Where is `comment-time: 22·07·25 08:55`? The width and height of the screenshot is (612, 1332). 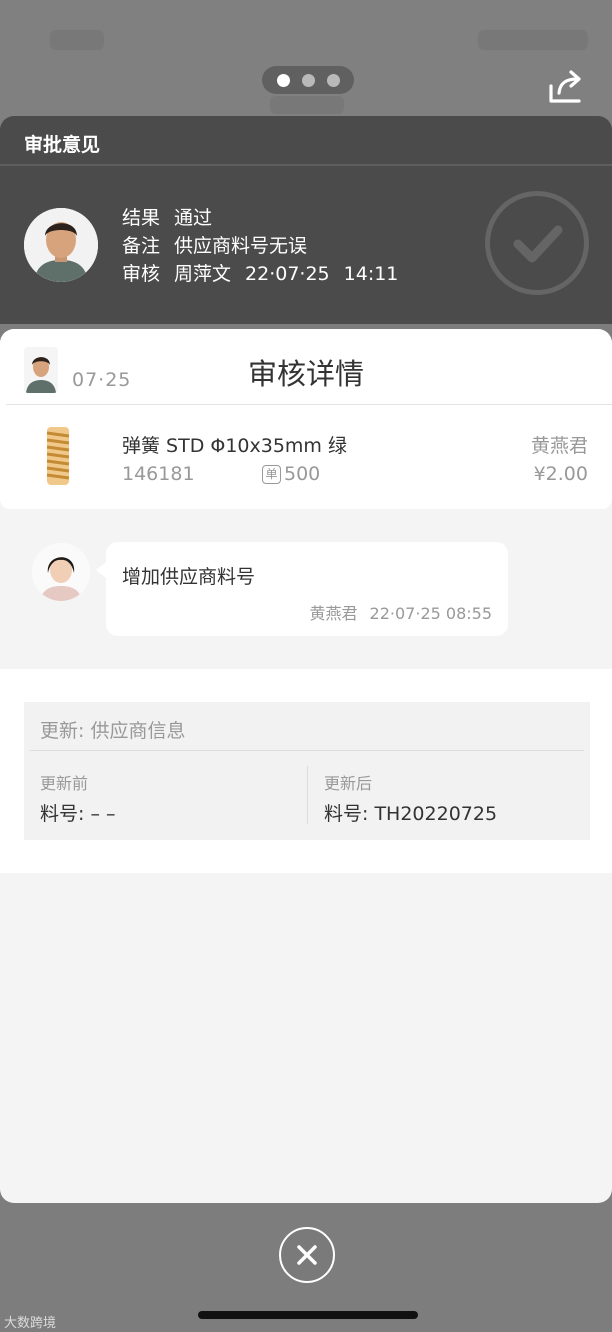 comment-time: 22·07·25 08:55 is located at coordinates (430, 613).